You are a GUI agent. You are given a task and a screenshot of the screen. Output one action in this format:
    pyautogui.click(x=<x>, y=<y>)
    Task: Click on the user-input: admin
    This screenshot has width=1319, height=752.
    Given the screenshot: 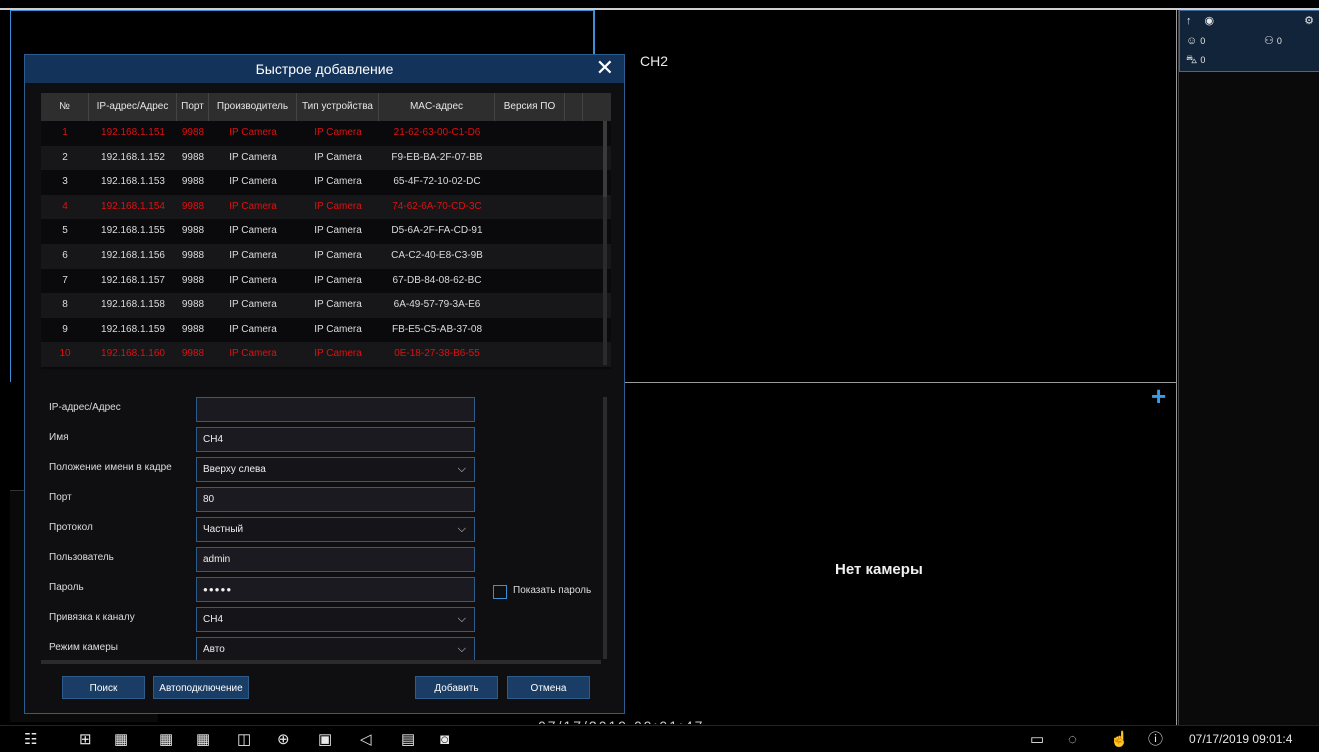 What is the action you would take?
    pyautogui.click(x=335, y=559)
    